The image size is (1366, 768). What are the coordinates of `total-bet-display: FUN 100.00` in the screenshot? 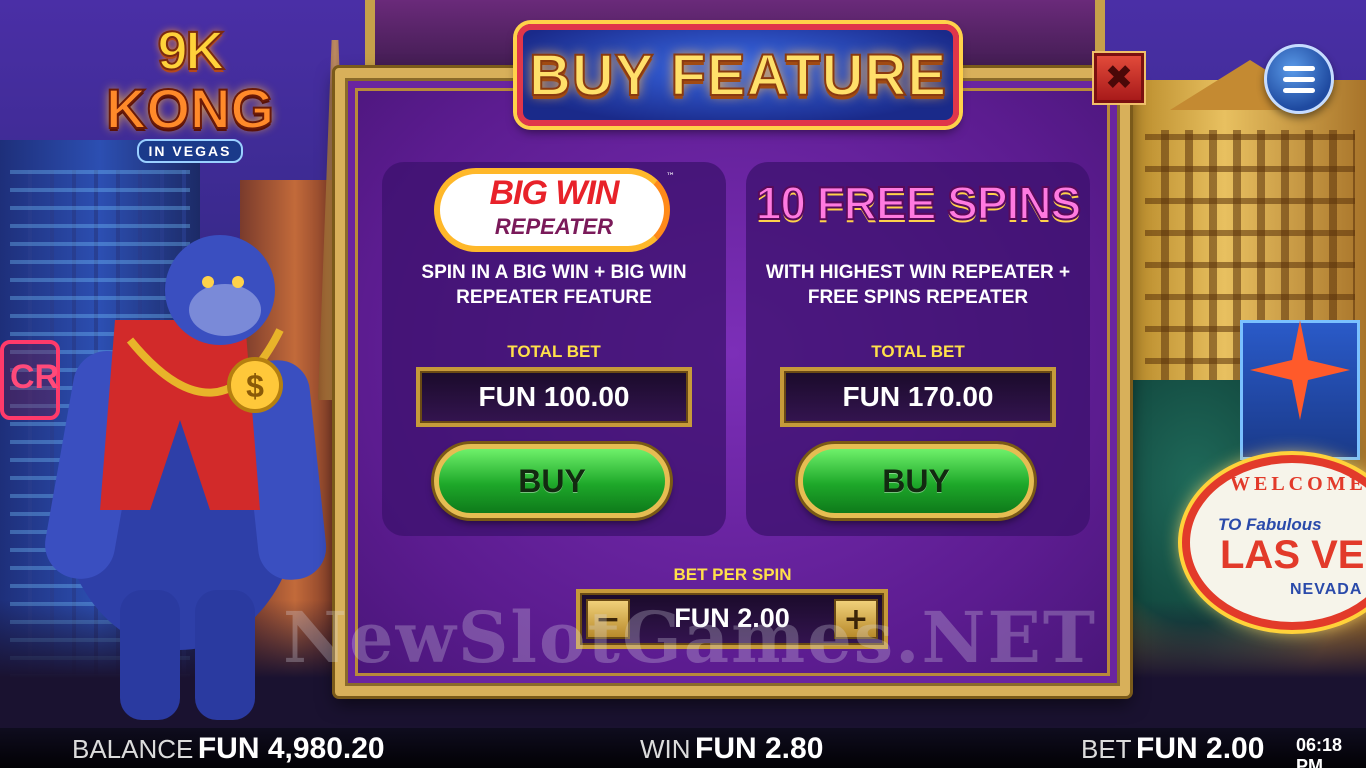 It's located at (554, 397).